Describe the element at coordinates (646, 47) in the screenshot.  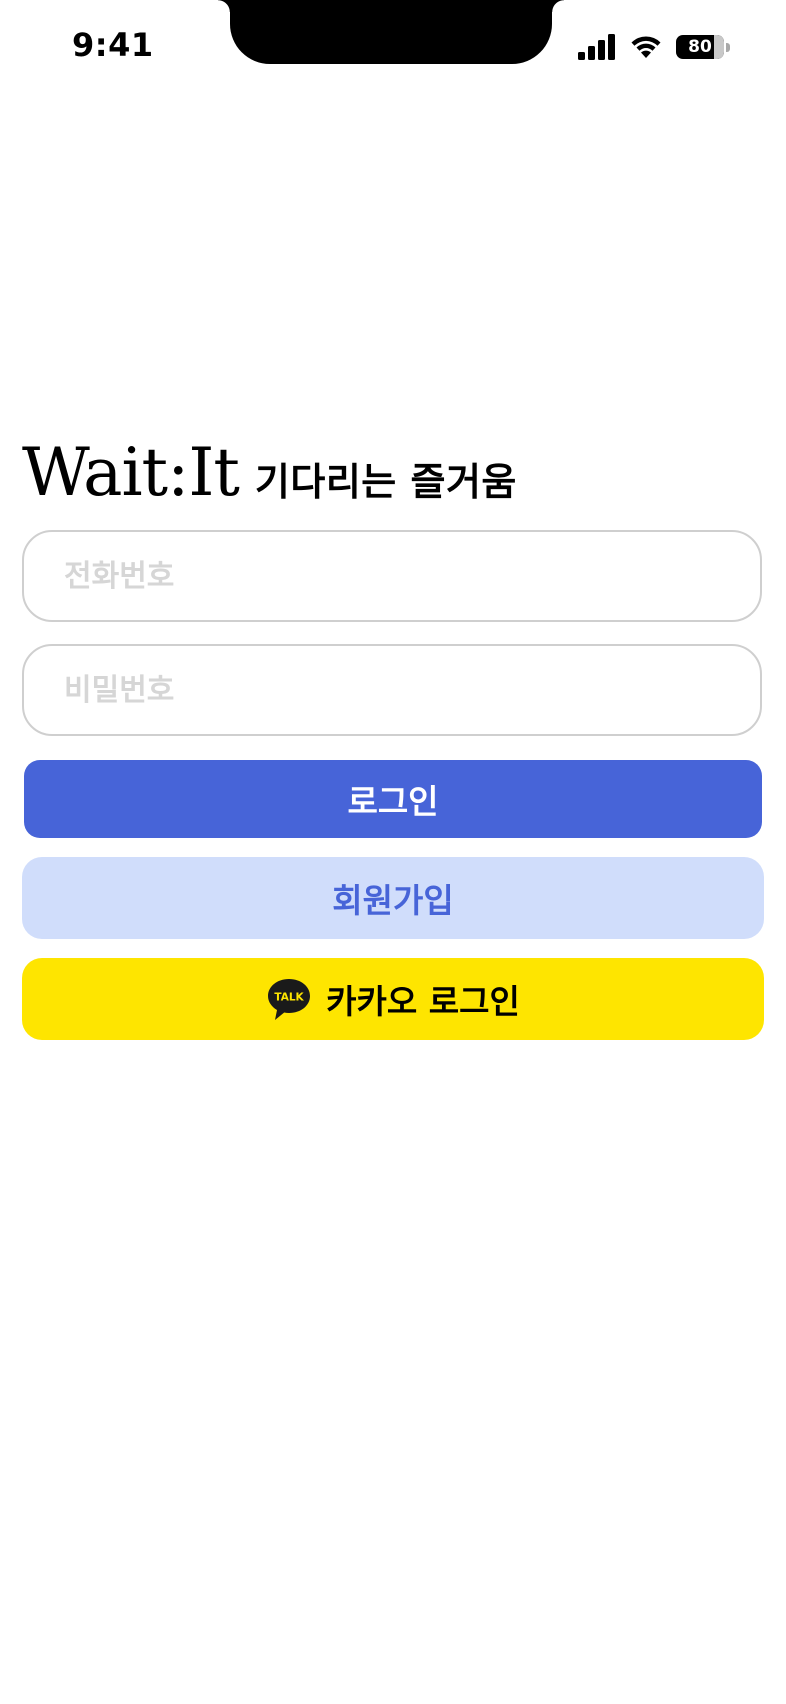
I see `wifi-icon` at that location.